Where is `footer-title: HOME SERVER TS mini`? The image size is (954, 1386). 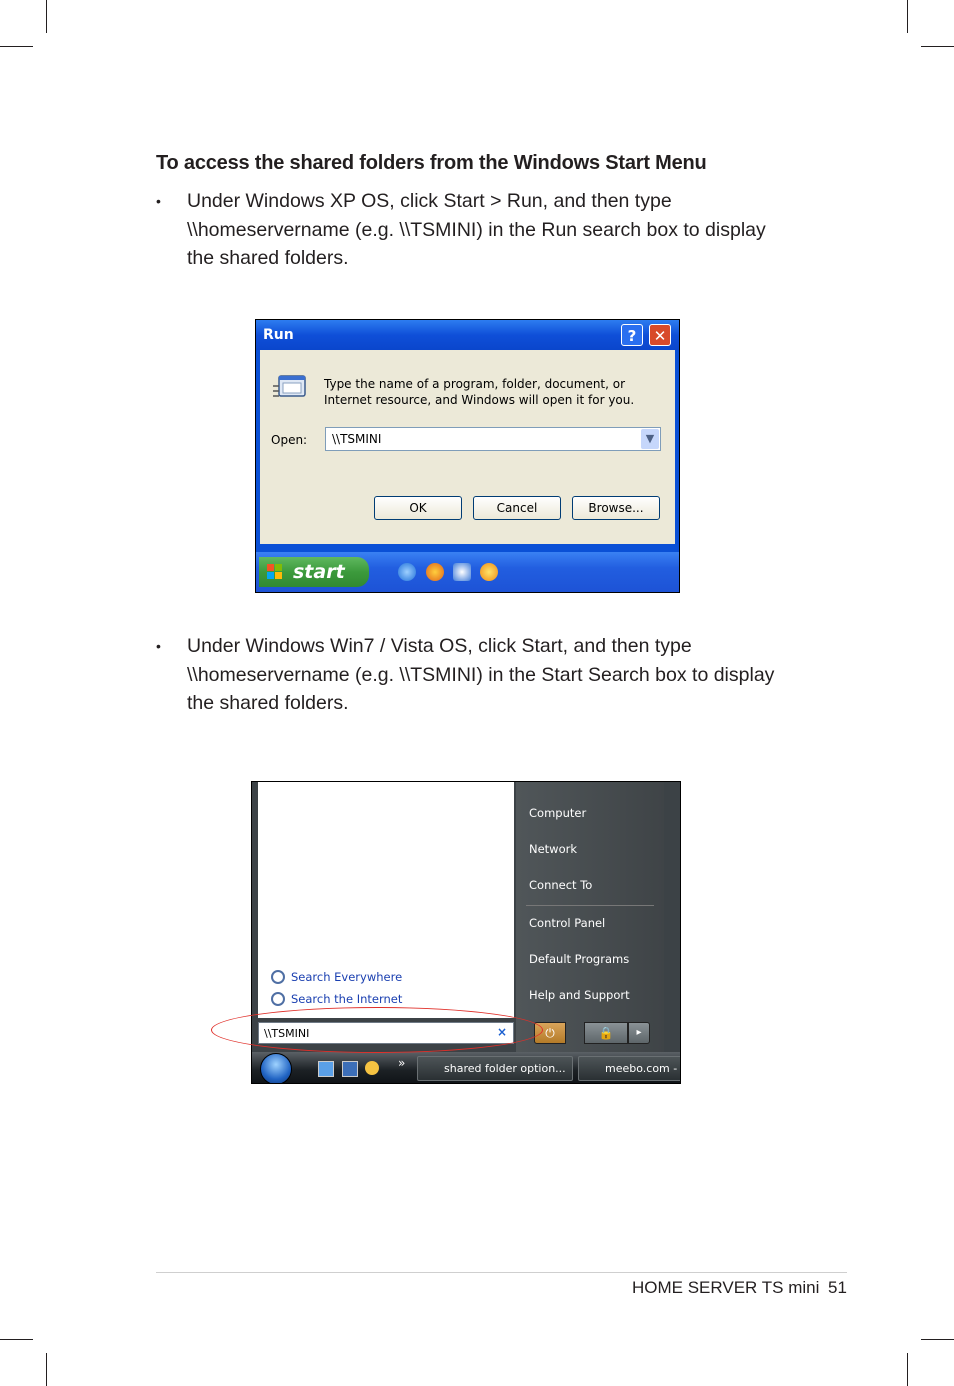
footer-title: HOME SERVER TS mini is located at coordinates (726, 1287).